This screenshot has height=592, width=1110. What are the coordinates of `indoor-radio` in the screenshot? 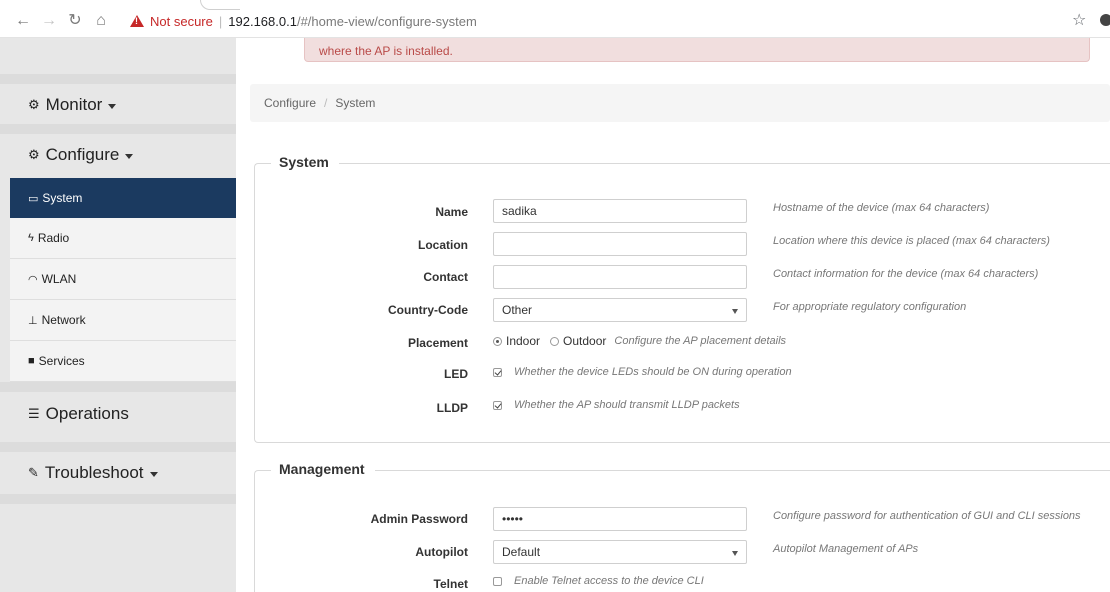 It's located at (497, 341).